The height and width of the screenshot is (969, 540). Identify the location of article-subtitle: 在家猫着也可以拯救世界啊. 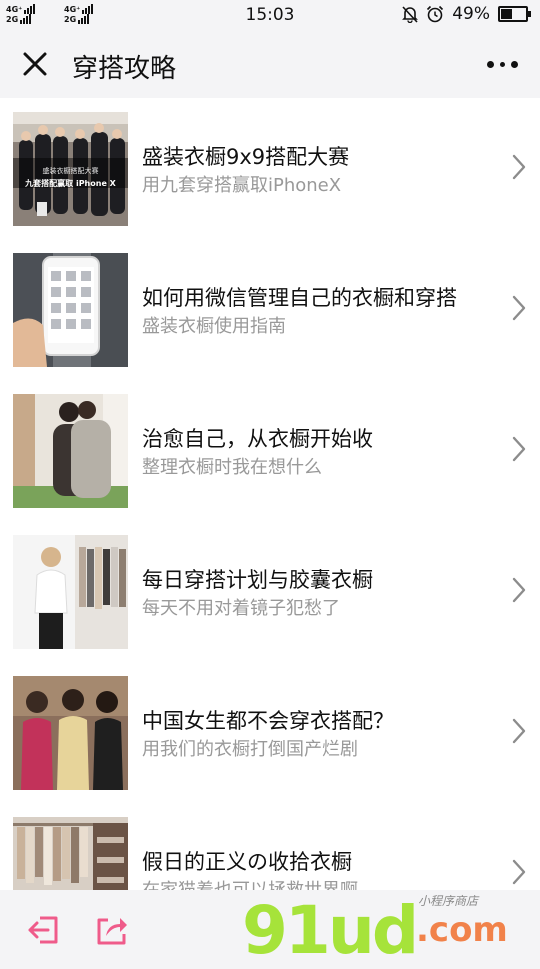
(250, 883).